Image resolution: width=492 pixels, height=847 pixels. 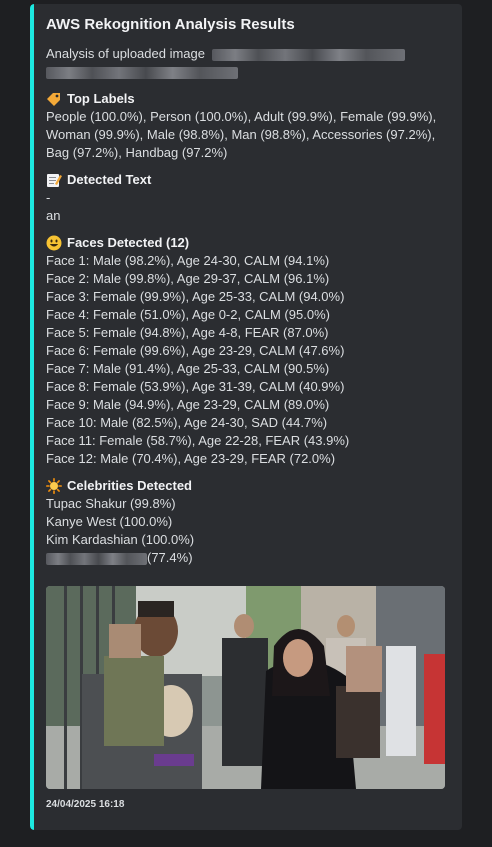 I want to click on field-celebrities-header: Celebrities Detected, so click(x=246, y=486).